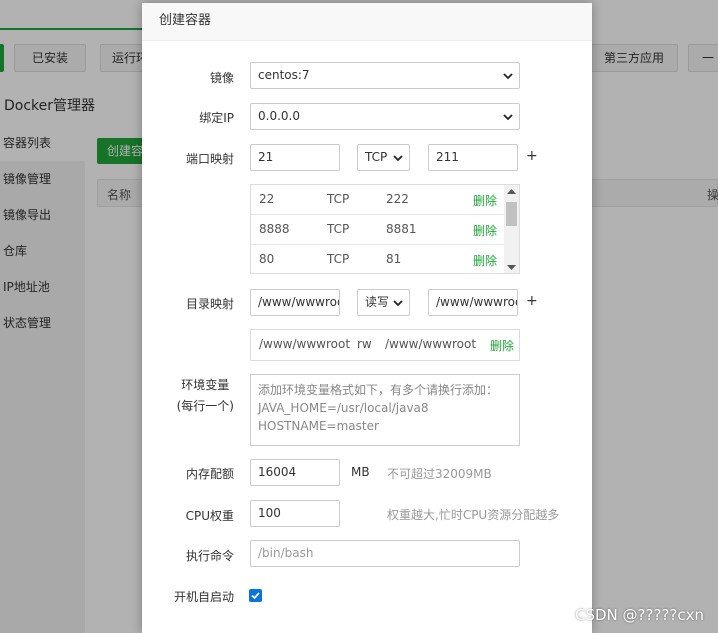 The height and width of the screenshot is (633, 718). What do you see at coordinates (318, 426) in the screenshot?
I see `env-line: HOSTNAME=master` at bounding box center [318, 426].